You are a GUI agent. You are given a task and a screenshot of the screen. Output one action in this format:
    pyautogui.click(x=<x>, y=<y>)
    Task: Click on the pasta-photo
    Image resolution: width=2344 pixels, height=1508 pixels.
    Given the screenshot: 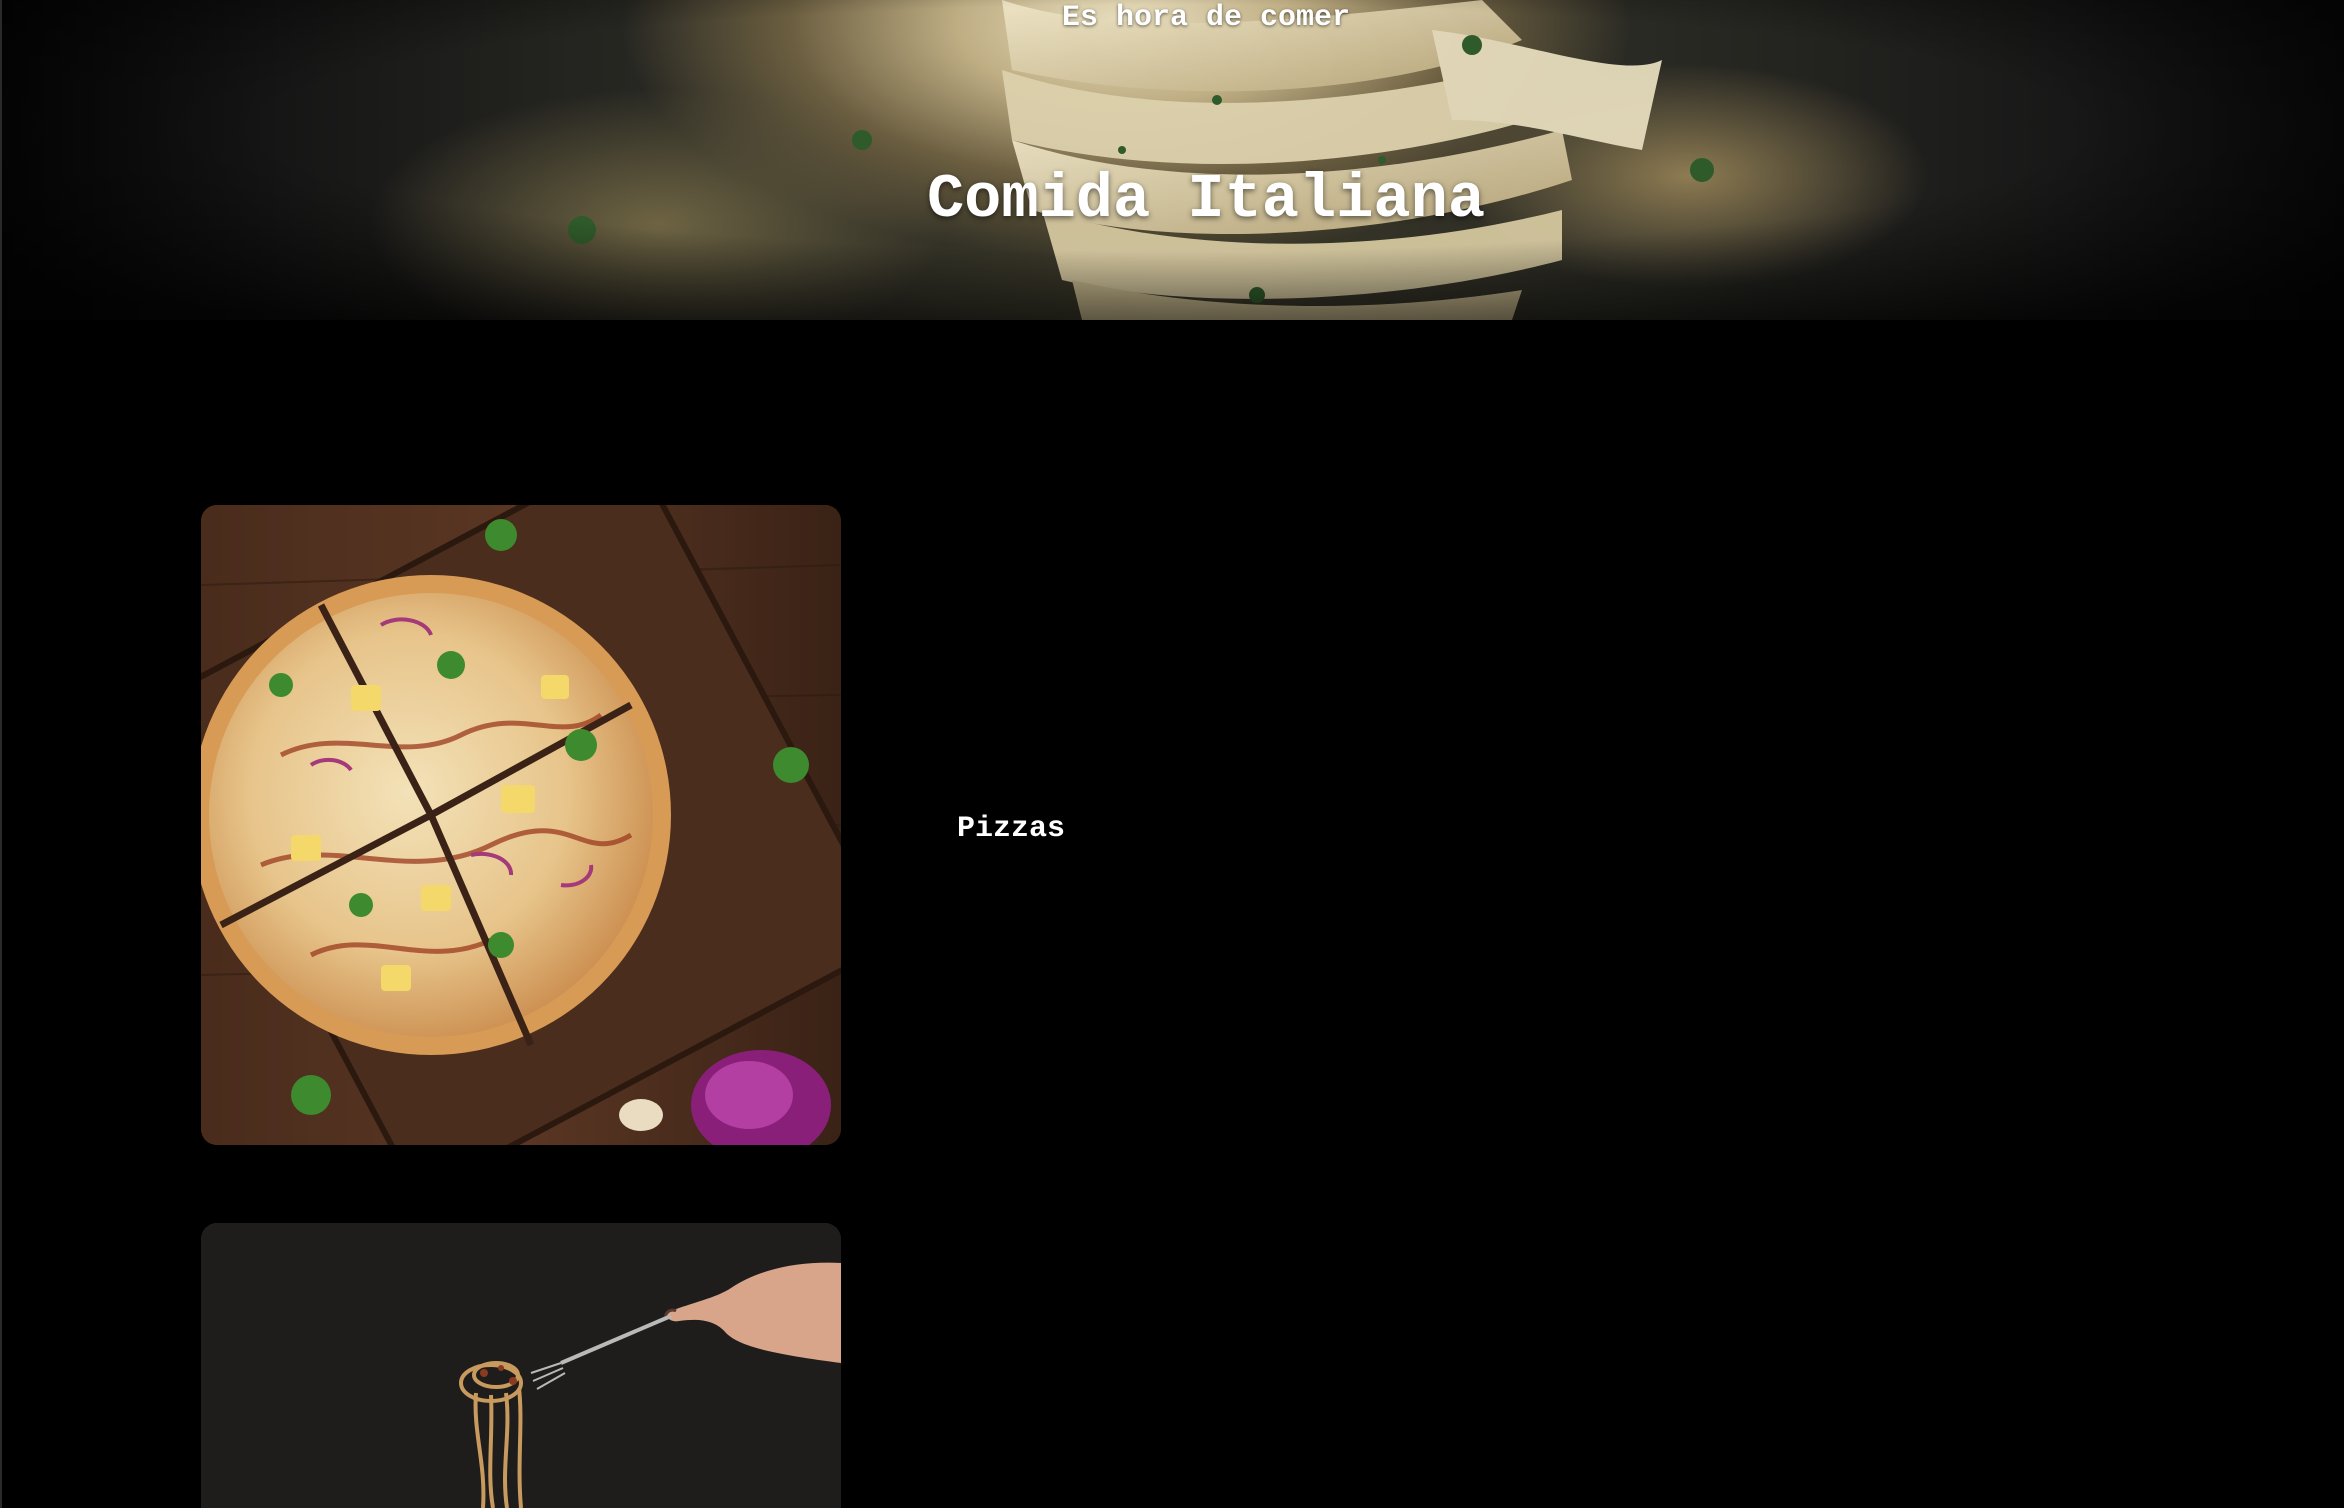 What is the action you would take?
    pyautogui.click(x=521, y=1365)
    